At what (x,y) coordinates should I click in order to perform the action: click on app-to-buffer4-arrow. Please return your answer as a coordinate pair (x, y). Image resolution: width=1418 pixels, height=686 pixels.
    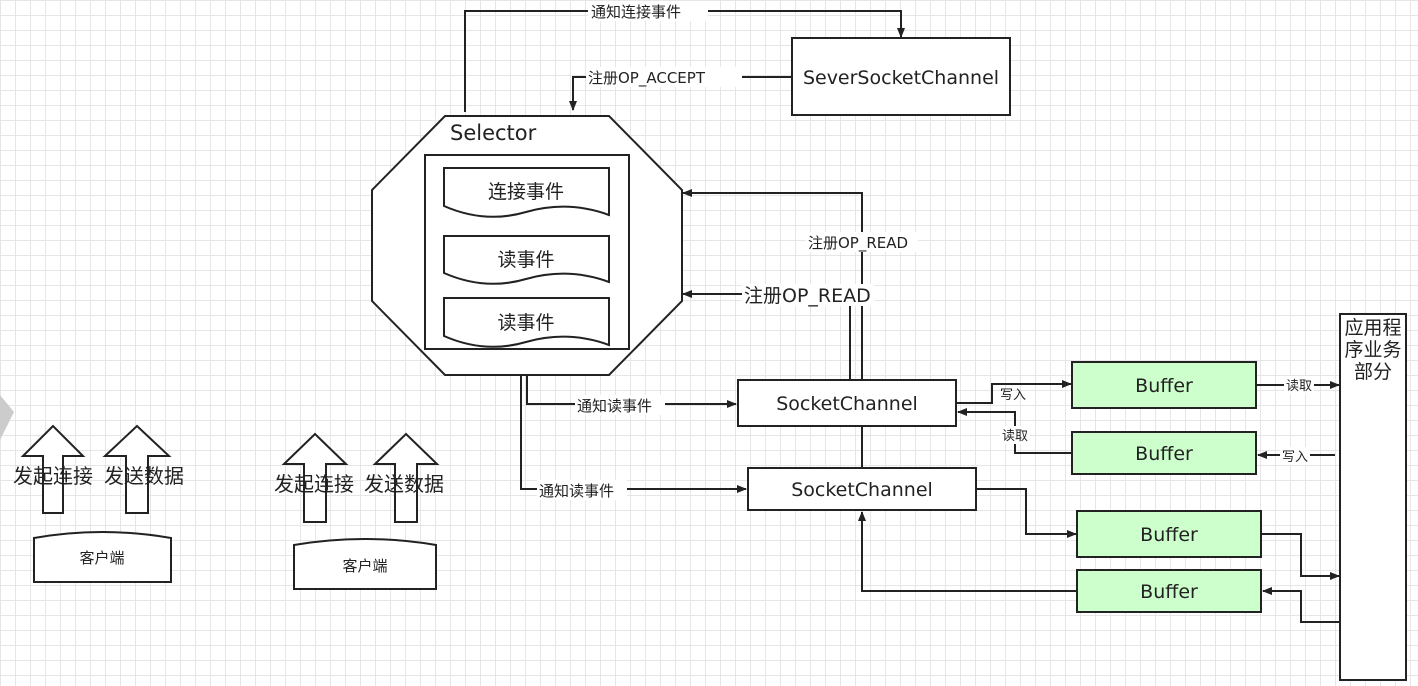
    Looking at the image, I should click on (1301, 605).